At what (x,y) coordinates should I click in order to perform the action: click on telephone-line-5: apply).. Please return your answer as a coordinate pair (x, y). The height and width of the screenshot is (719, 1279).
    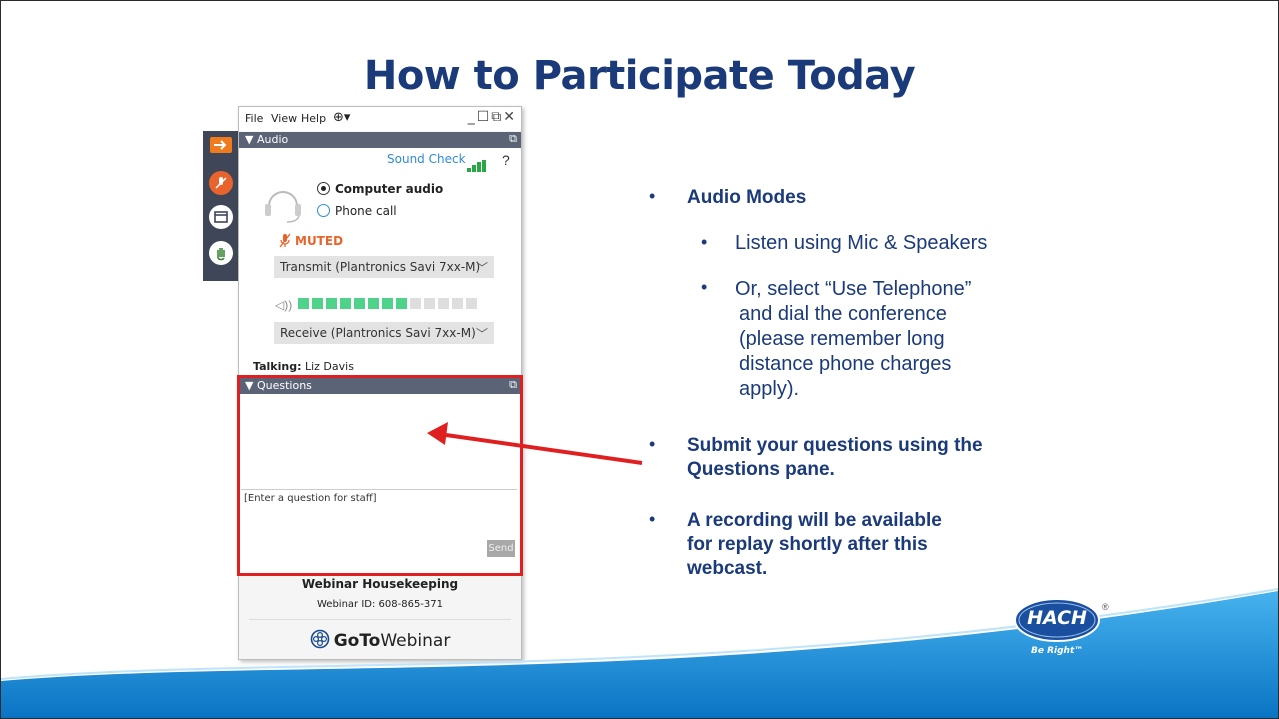
    Looking at the image, I should click on (769, 389).